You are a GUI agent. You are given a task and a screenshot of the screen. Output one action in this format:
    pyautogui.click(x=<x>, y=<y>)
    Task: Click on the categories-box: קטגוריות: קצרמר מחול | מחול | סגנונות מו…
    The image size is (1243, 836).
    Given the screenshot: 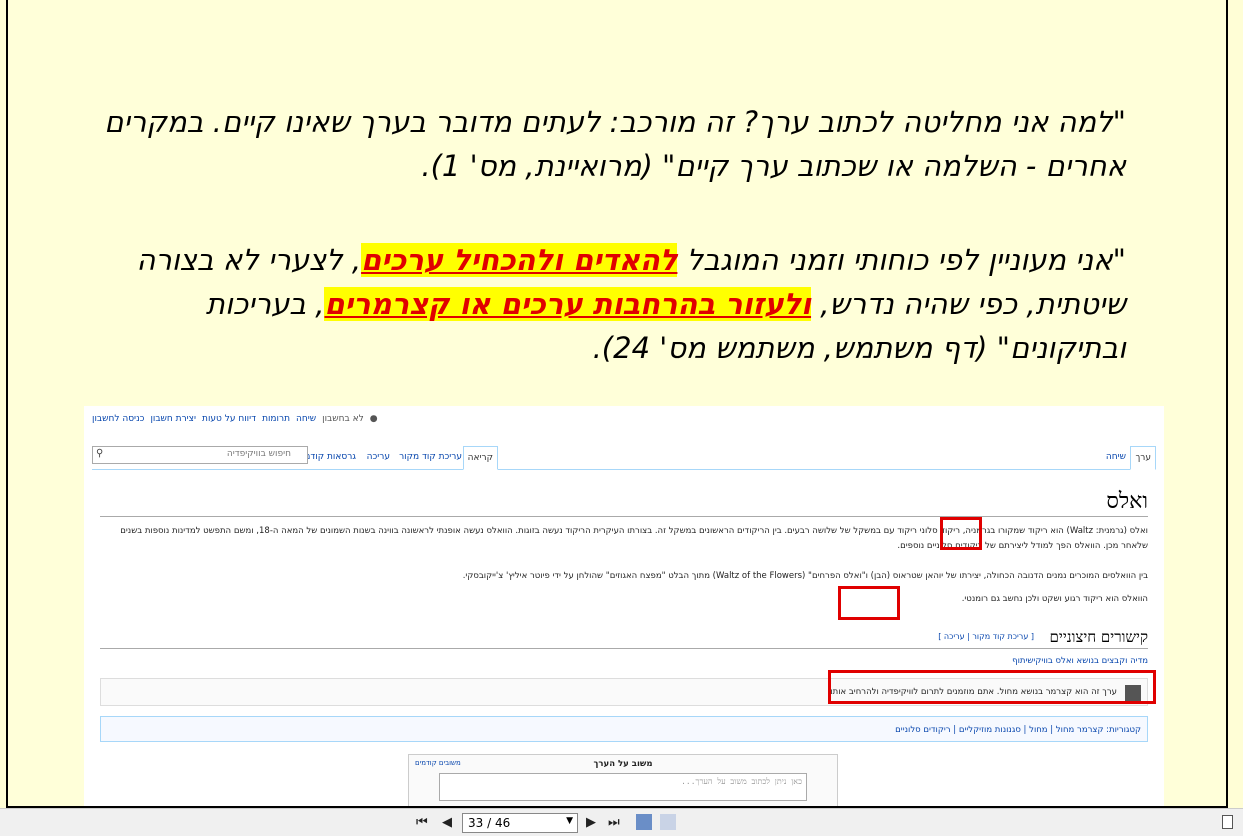 What is the action you would take?
    pyautogui.click(x=624, y=729)
    